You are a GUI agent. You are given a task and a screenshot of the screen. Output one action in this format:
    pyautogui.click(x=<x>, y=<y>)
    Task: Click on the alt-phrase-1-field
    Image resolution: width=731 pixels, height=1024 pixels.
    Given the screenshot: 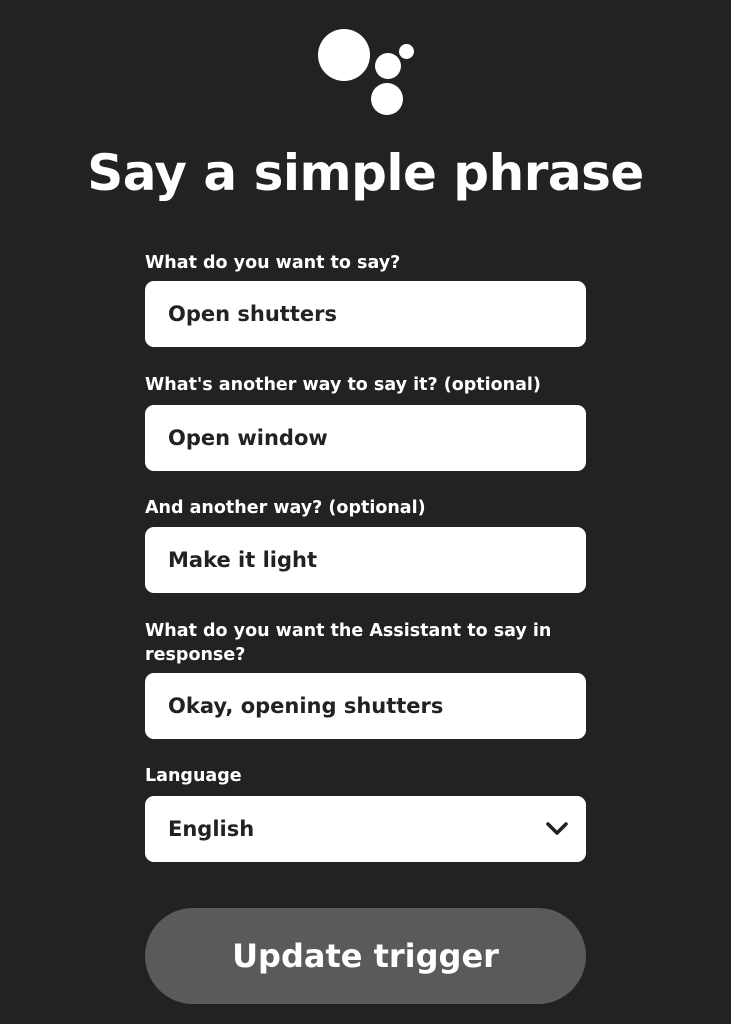 What is the action you would take?
    pyautogui.click(x=365, y=438)
    